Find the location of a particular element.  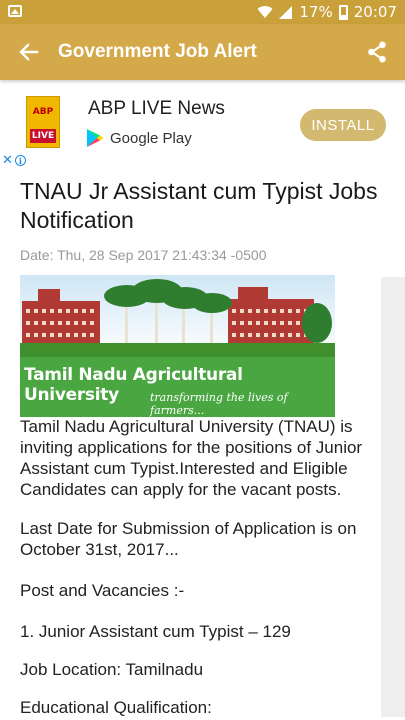

vacancy-item: 1. Junior Assistant cum Typist – 129 is located at coordinates (155, 631).